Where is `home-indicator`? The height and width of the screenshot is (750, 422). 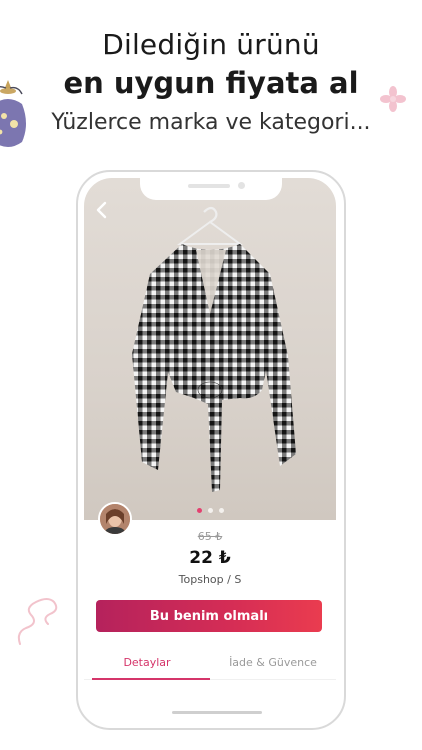
home-indicator is located at coordinates (217, 712).